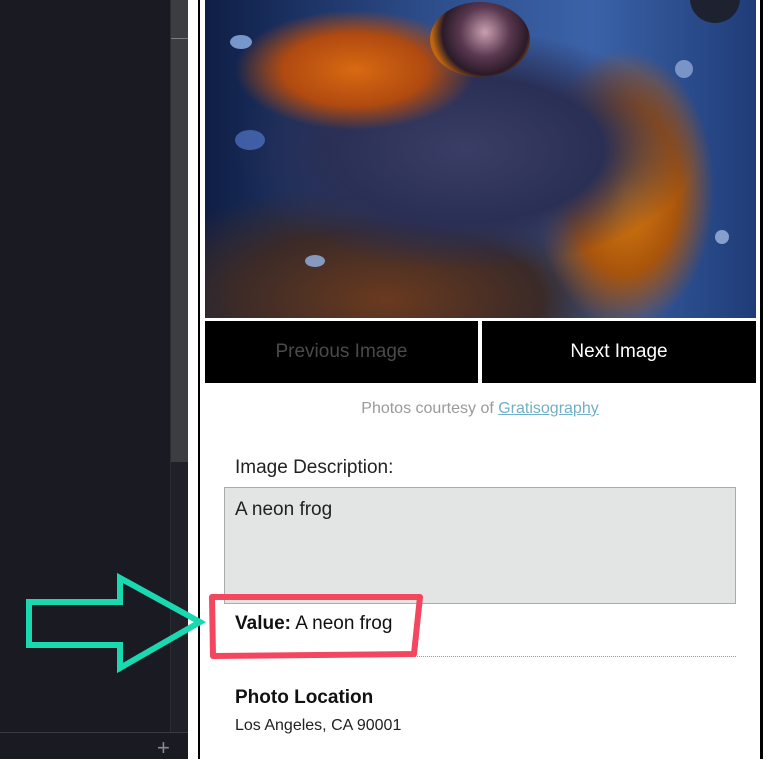 This screenshot has width=772, height=760. Describe the element at coordinates (548, 408) in the screenshot. I see `gratisography-link: Gratisography` at that location.